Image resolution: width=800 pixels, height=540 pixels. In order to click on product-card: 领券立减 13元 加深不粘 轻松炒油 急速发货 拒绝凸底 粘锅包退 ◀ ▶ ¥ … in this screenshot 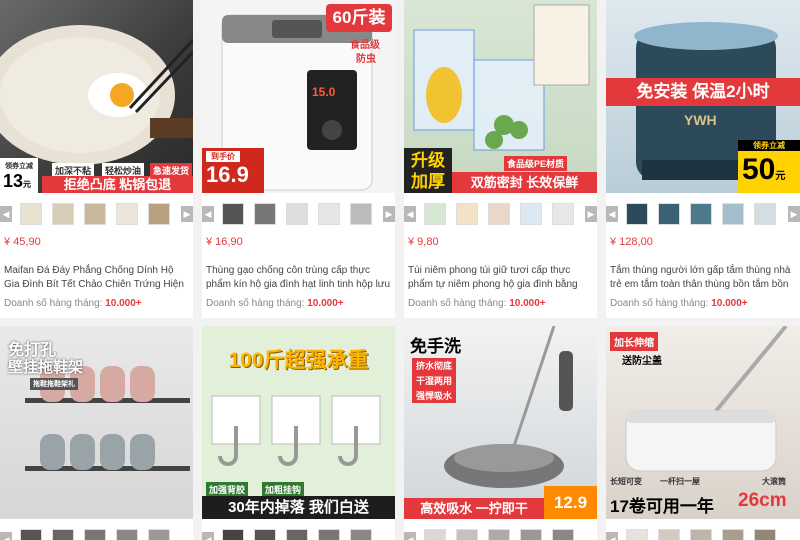, I will do `click(96, 159)`.